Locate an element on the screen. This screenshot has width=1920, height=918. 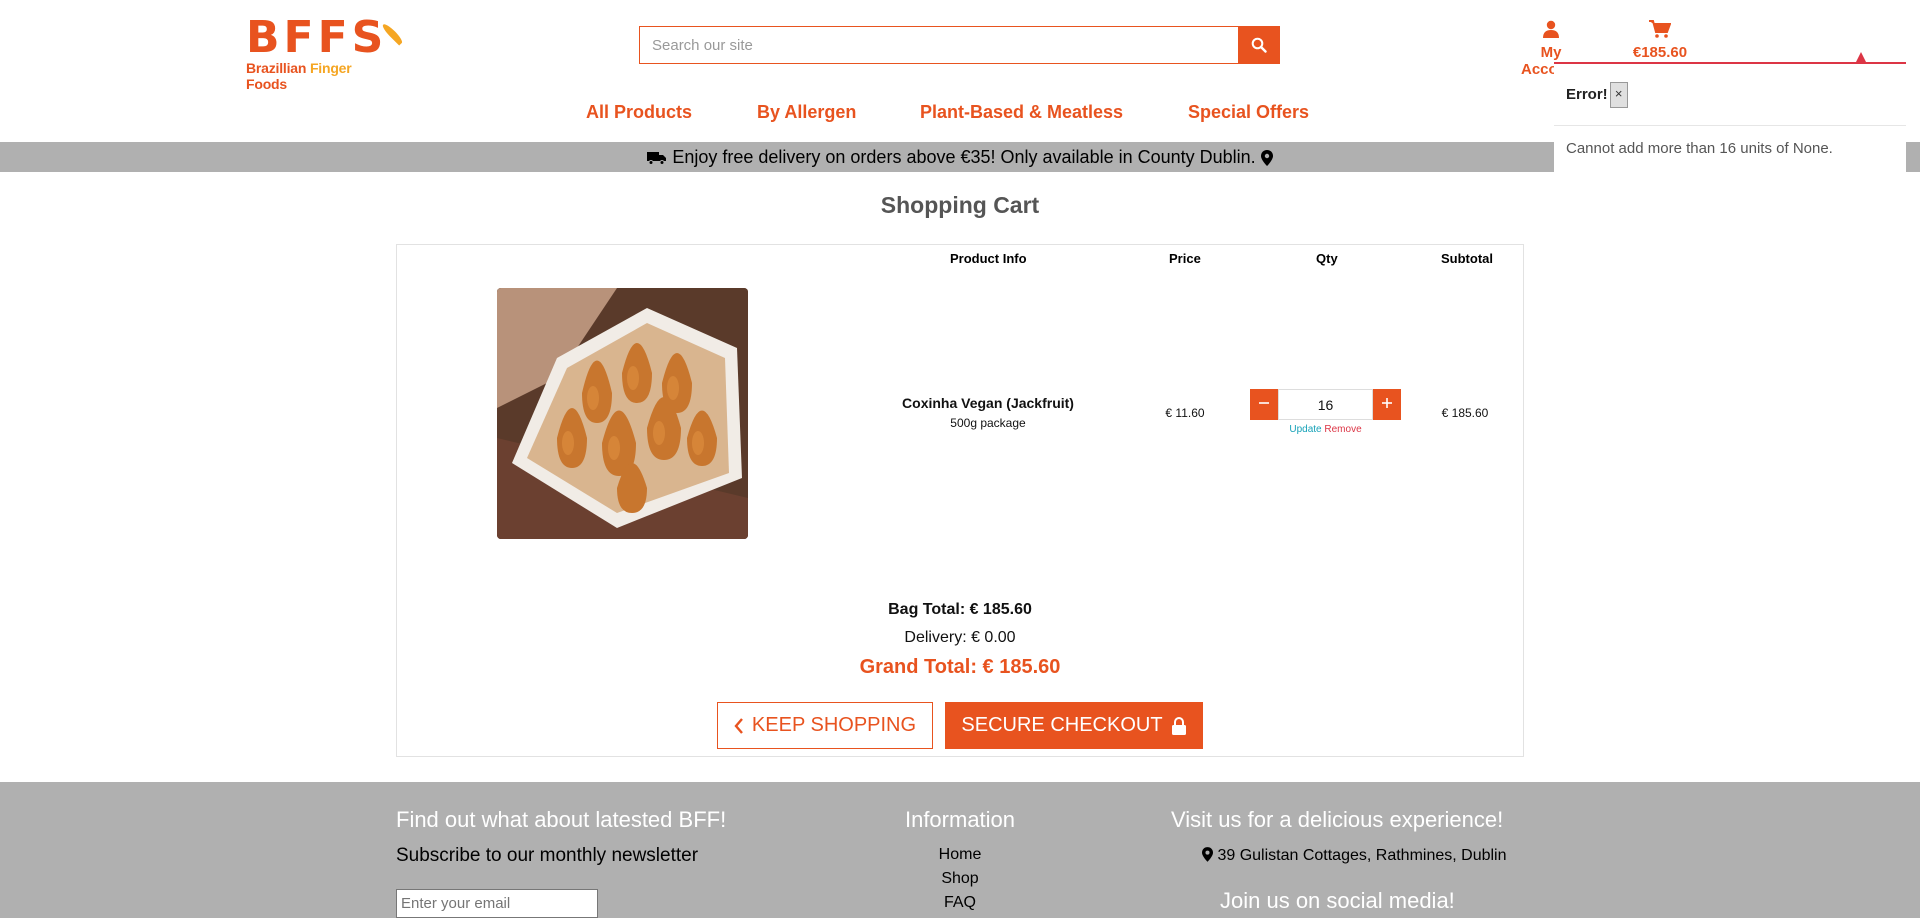
item-subtotal: € 185.60 is located at coordinates (1465, 413).